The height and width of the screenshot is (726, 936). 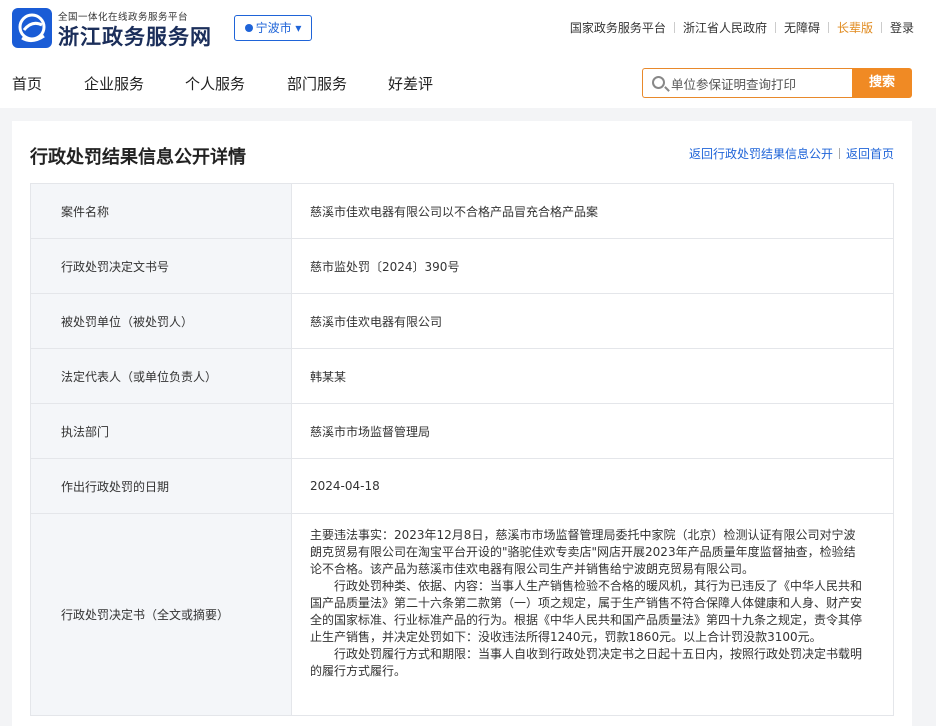 I want to click on table-row: 被处罚单位（被处罚人） 慈溪市佳欢电器有限公司, so click(x=462, y=321).